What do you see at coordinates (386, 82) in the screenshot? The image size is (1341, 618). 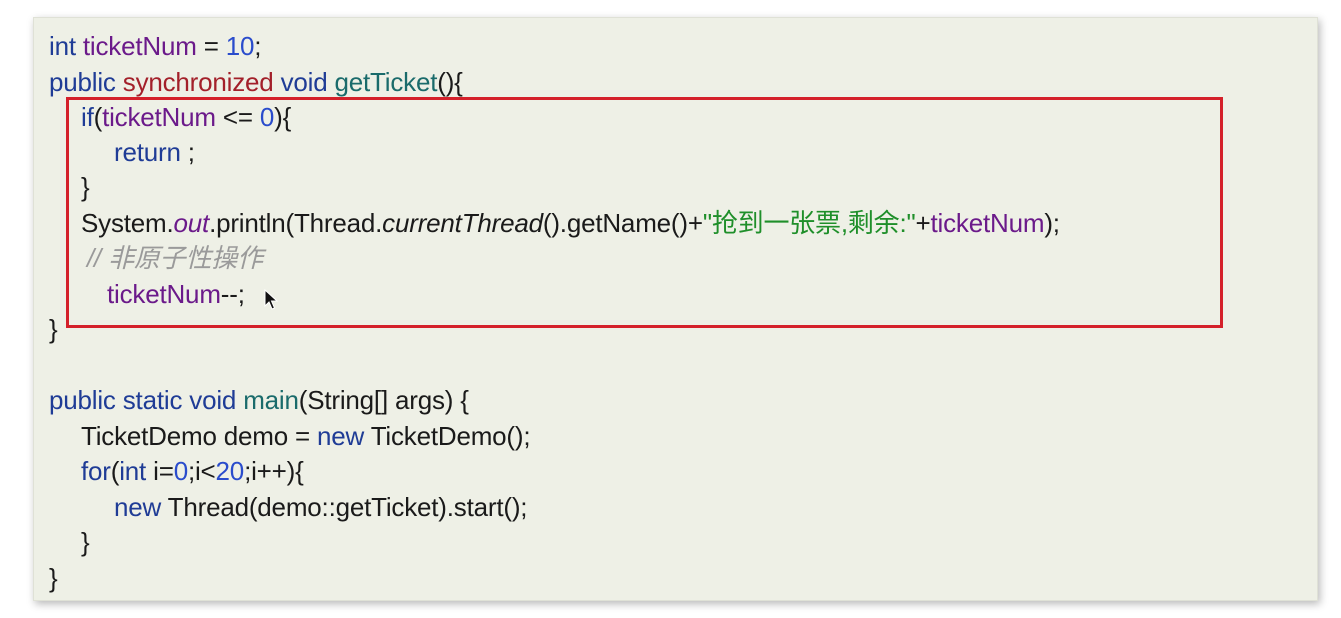 I see `code-token: getTicket` at bounding box center [386, 82].